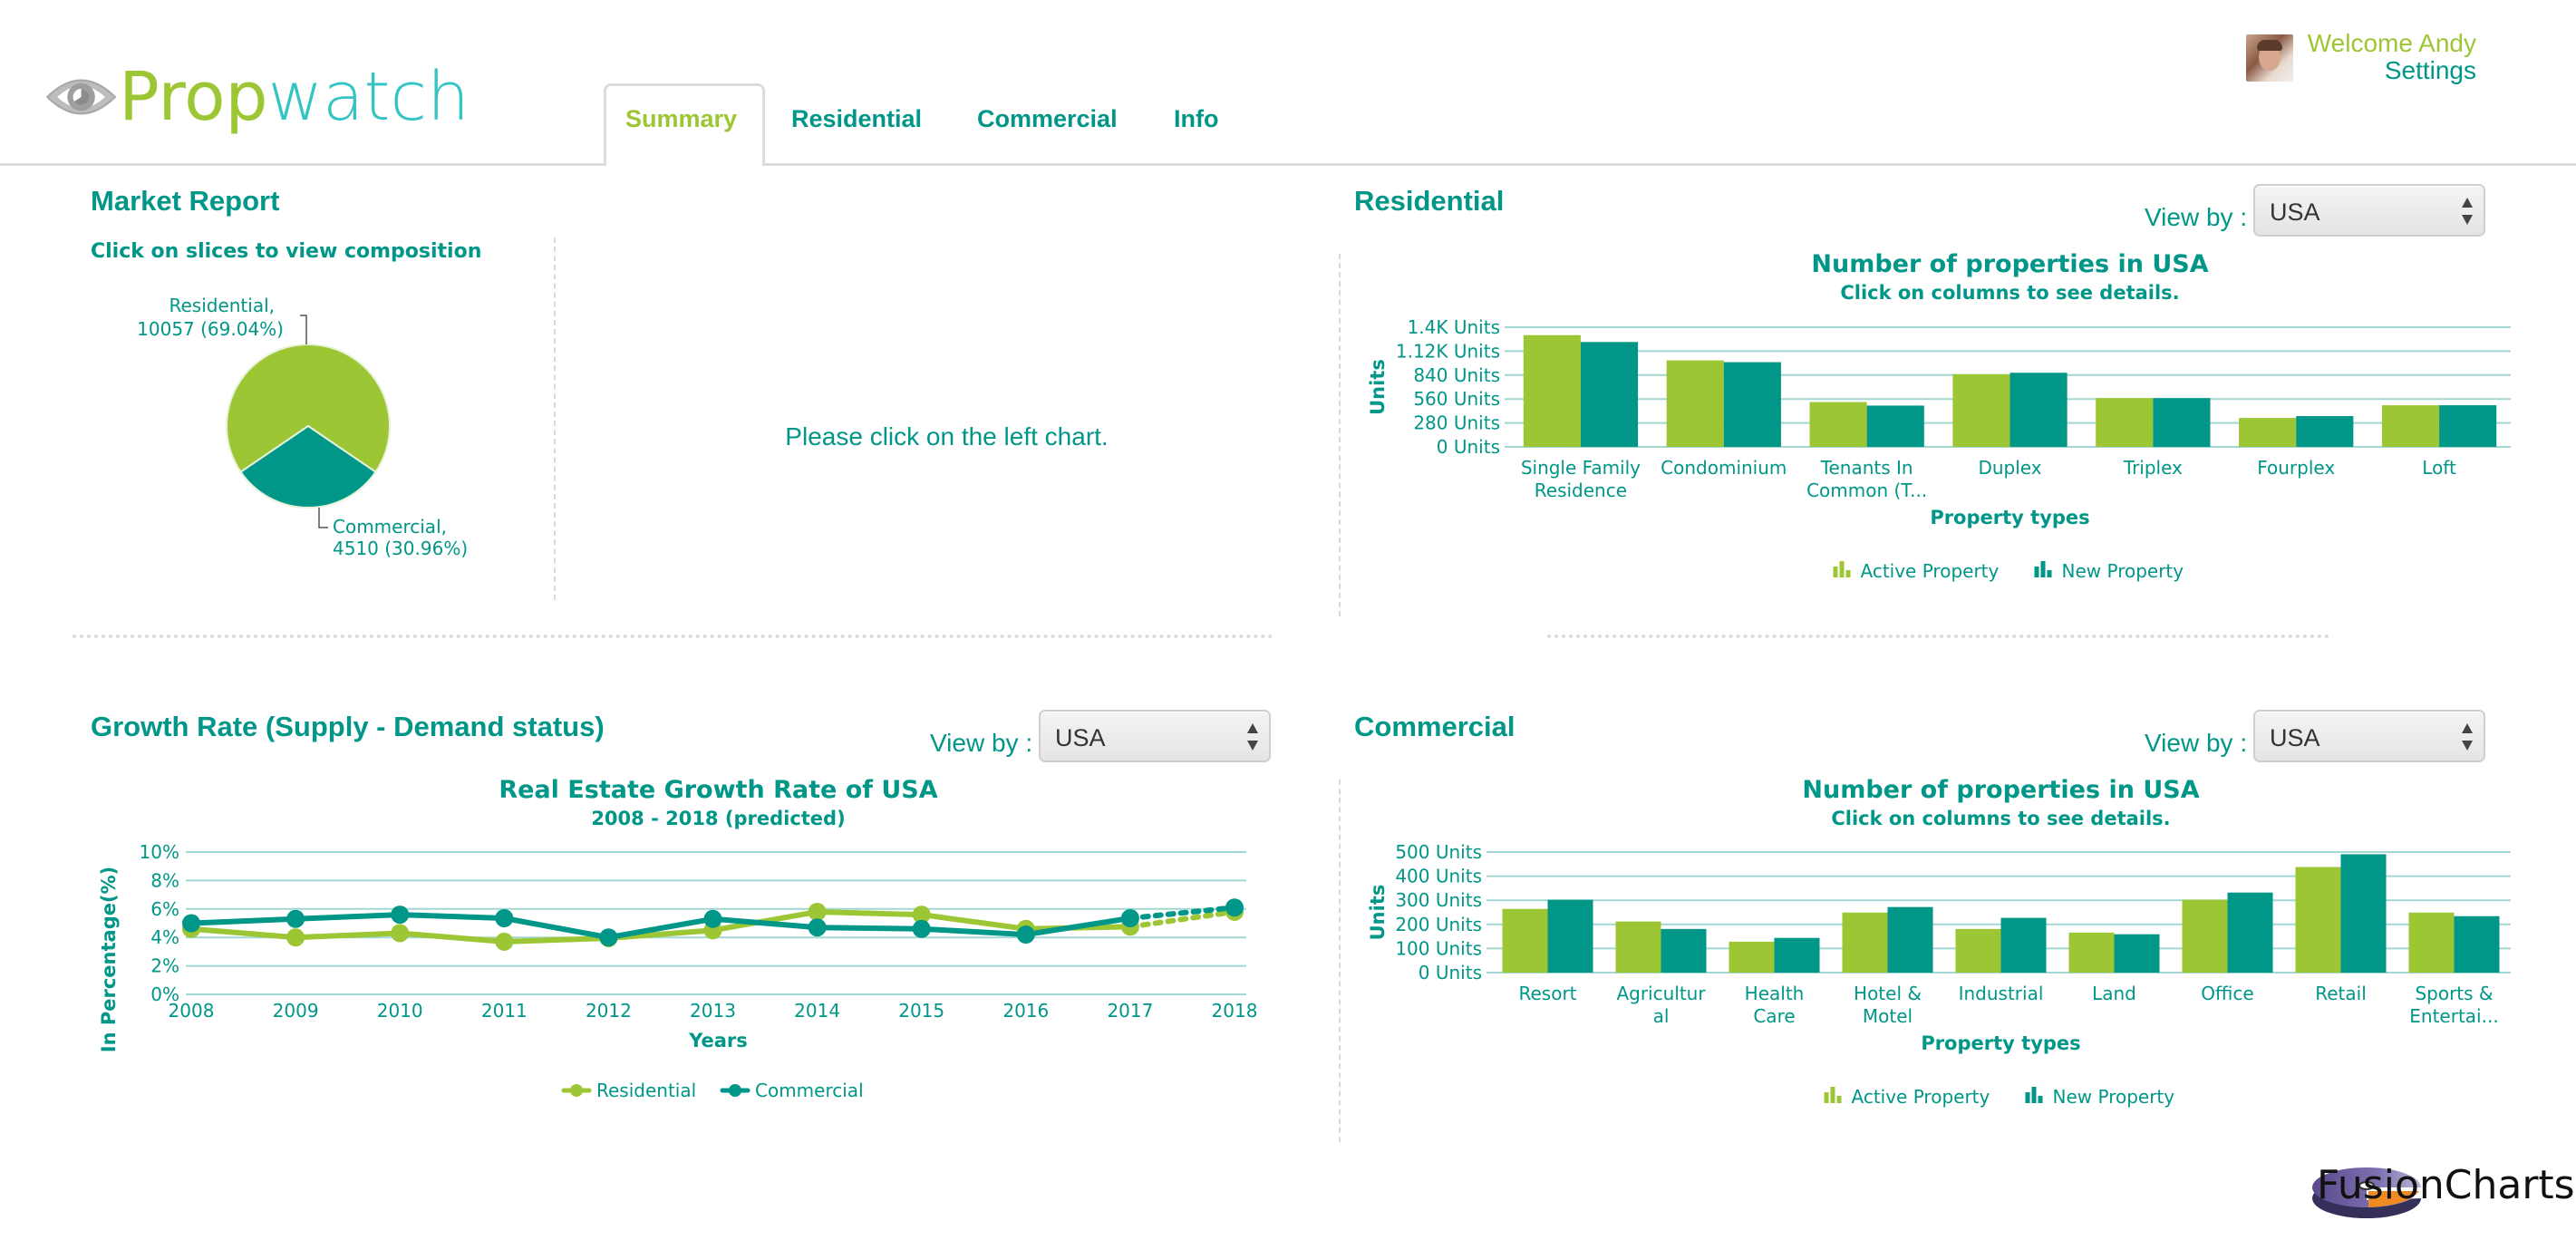 This screenshot has width=2576, height=1240. Describe the element at coordinates (2369, 211) in the screenshot. I see `residential-view-by-select: USA` at that location.